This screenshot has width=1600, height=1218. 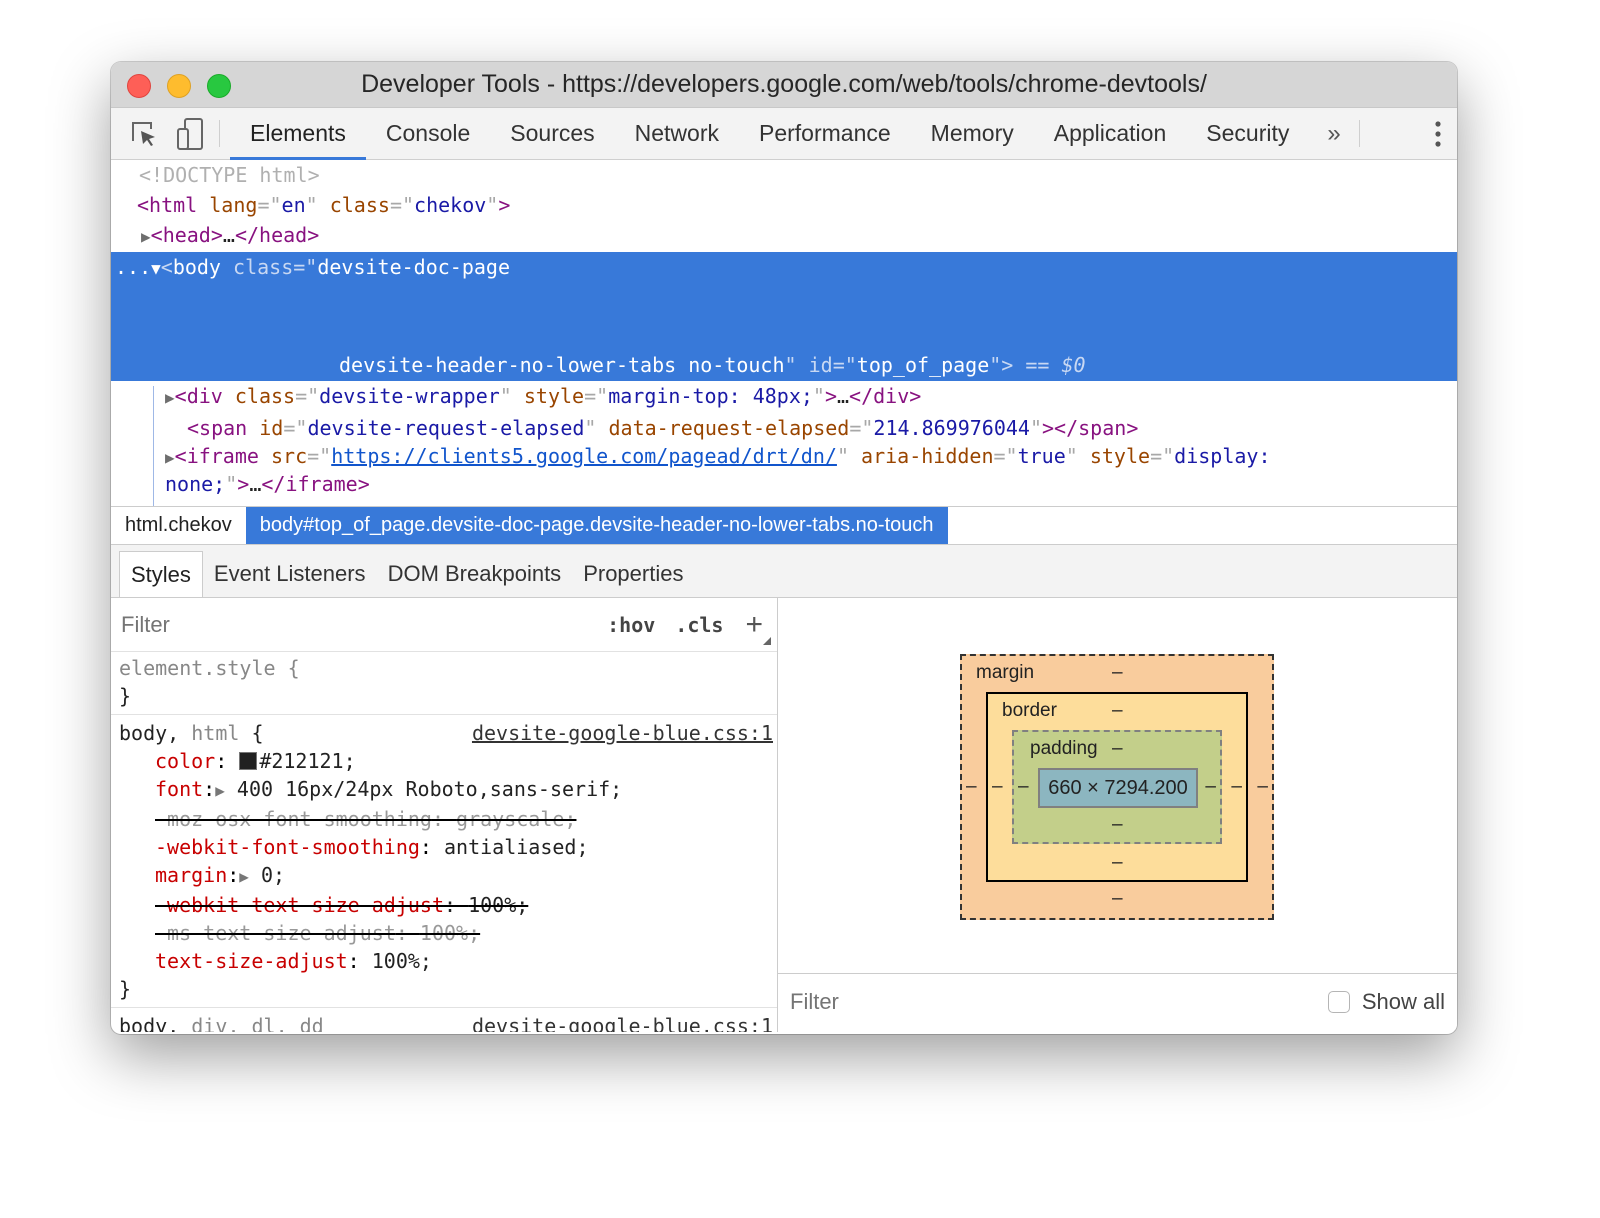 I want to click on computed-filter-input: Filter, so click(x=1059, y=1002).